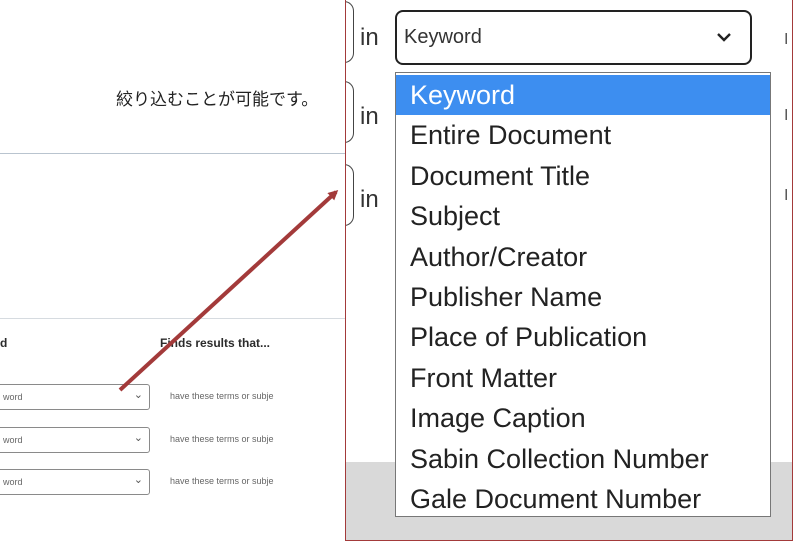 This screenshot has height=541, width=795. I want to click on dropdown-option: Sabin Collection Number, so click(583, 459).